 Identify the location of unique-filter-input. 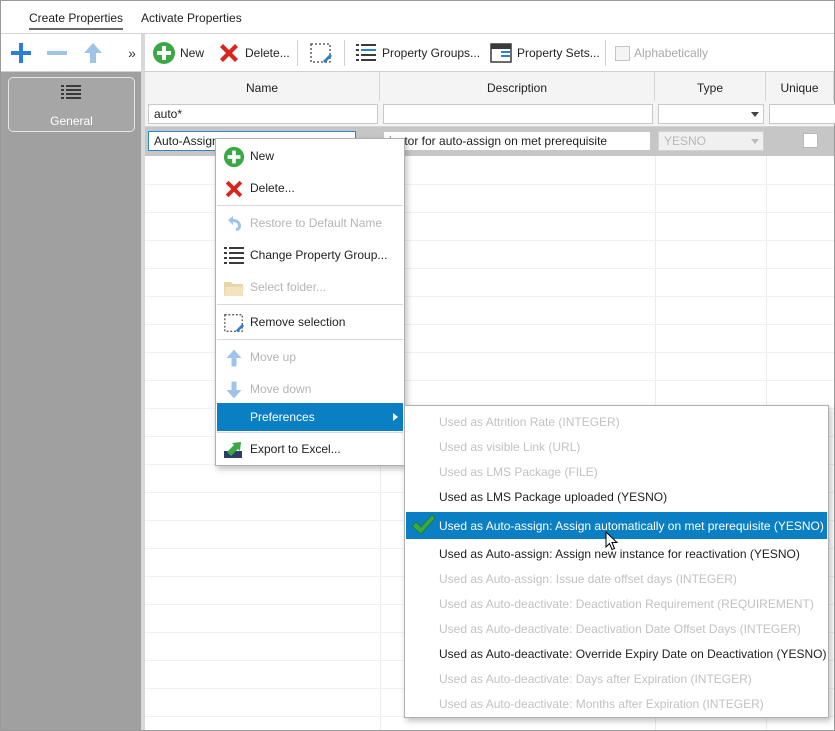
(802, 114).